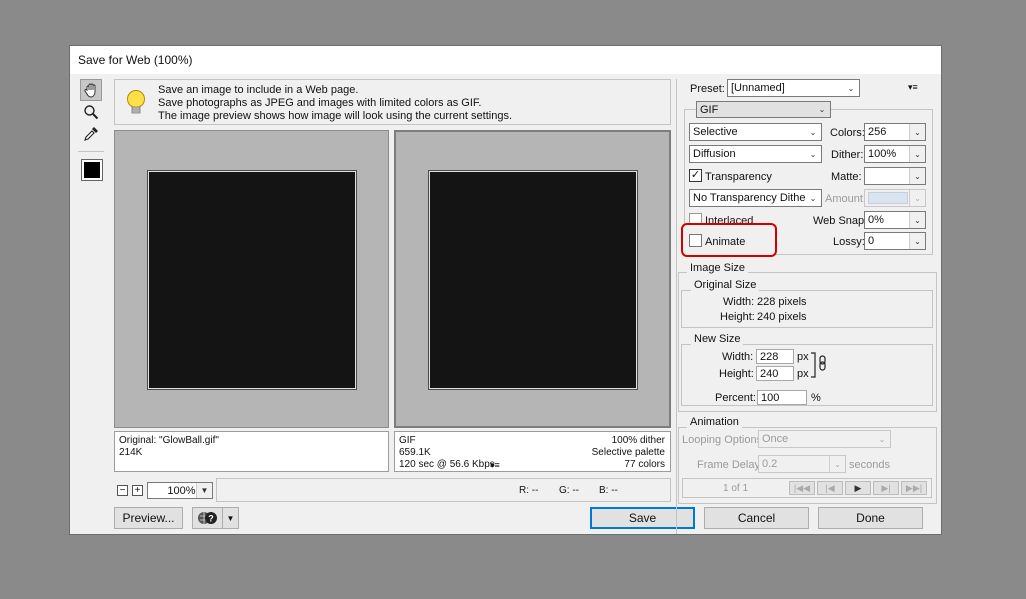 Image resolution: width=1026 pixels, height=599 pixels. What do you see at coordinates (695, 240) in the screenshot?
I see `animate-checkbox` at bounding box center [695, 240].